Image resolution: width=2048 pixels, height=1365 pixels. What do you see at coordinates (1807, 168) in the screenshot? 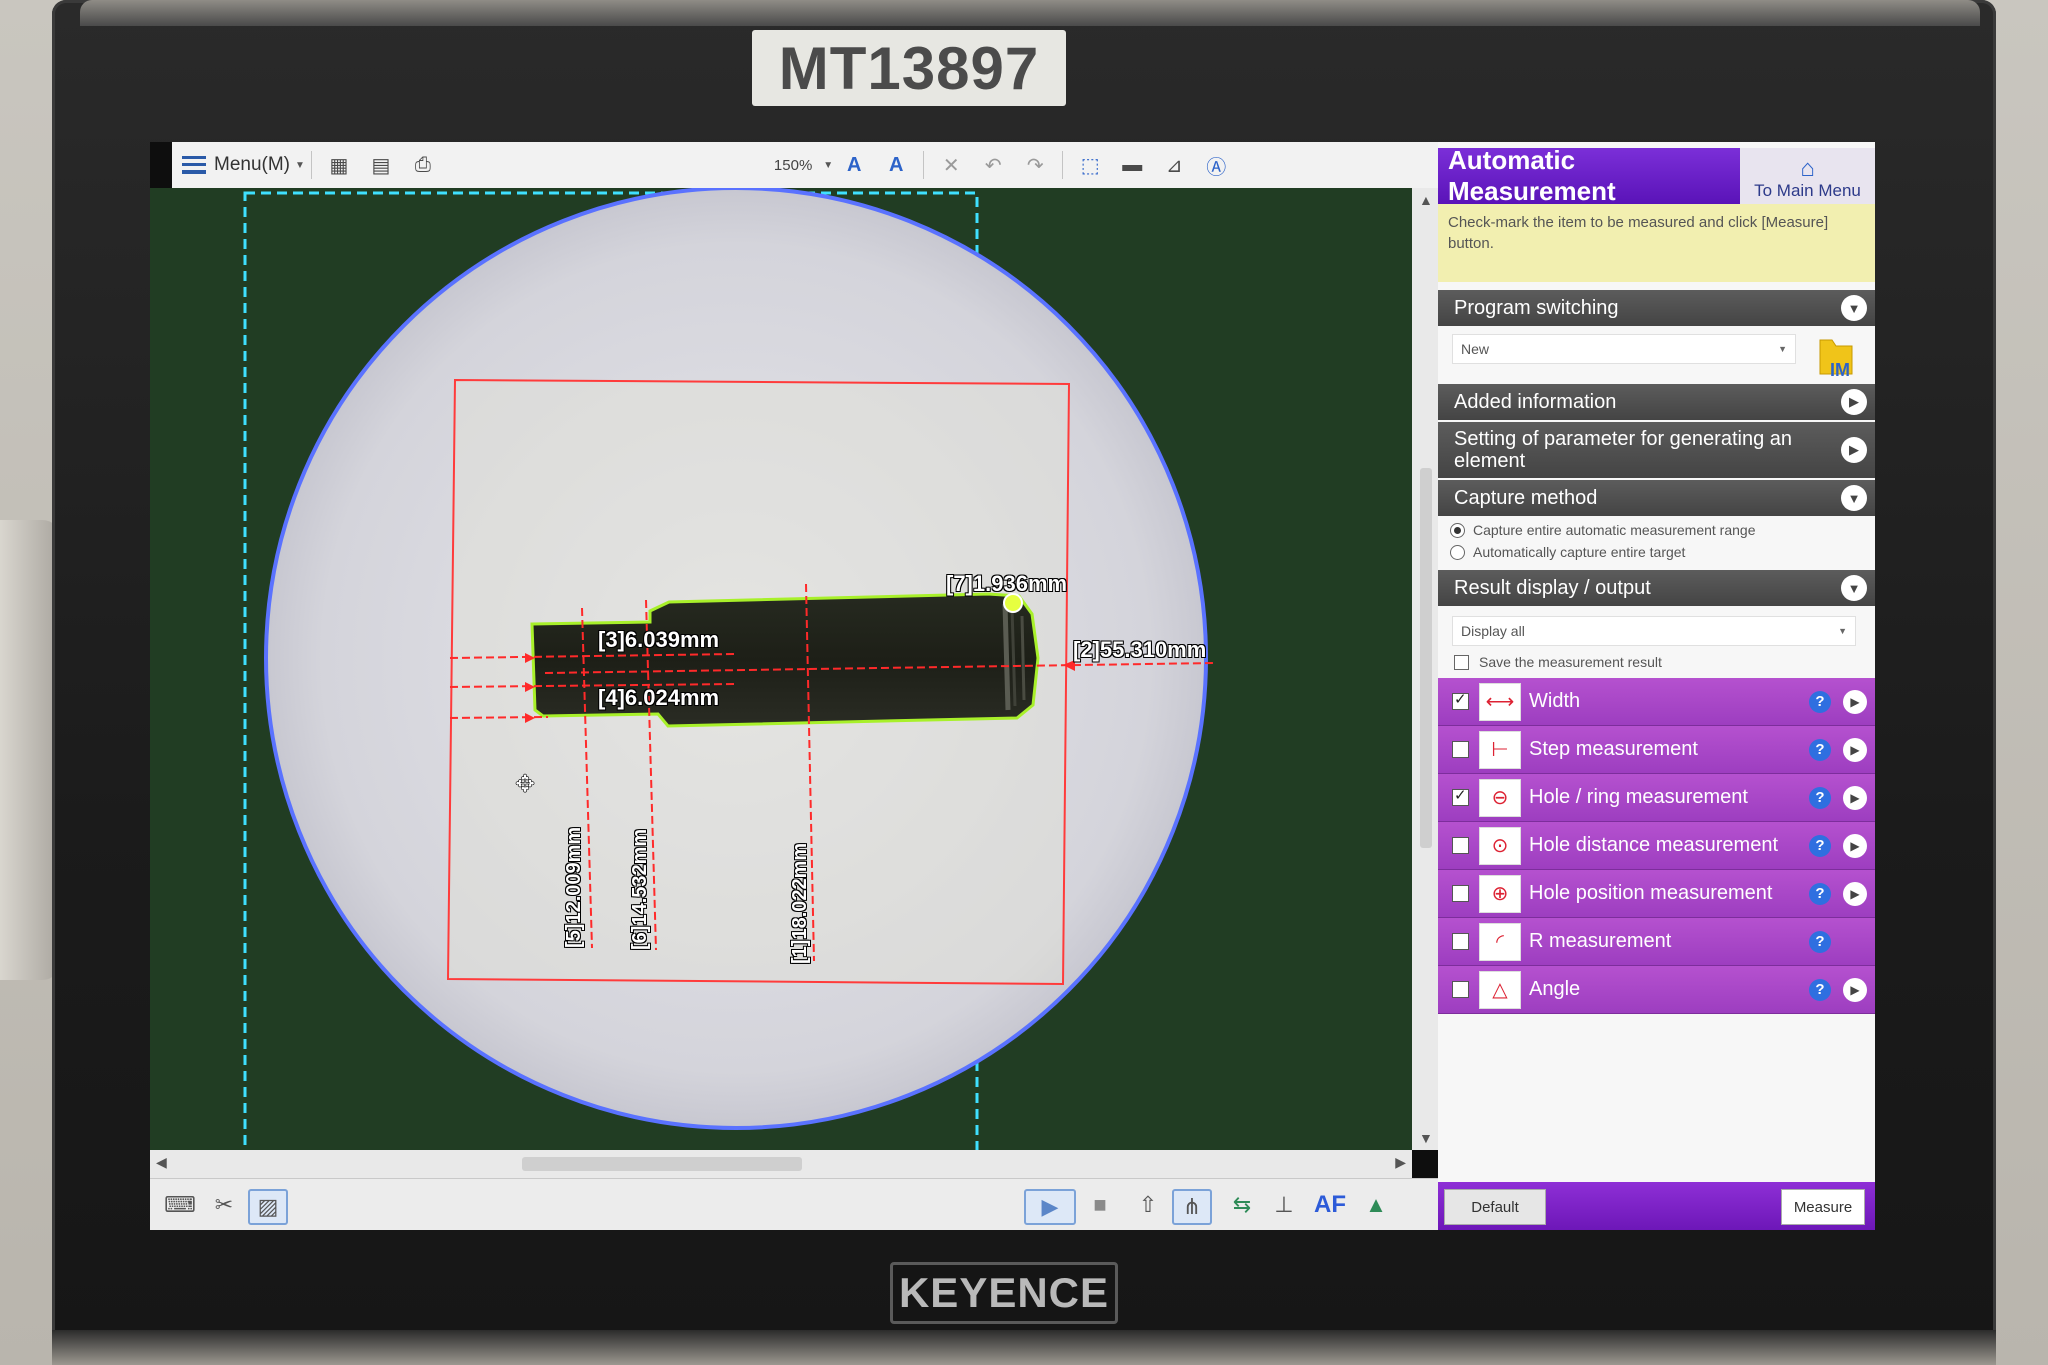
I see `home-icon: ⌂` at bounding box center [1807, 168].